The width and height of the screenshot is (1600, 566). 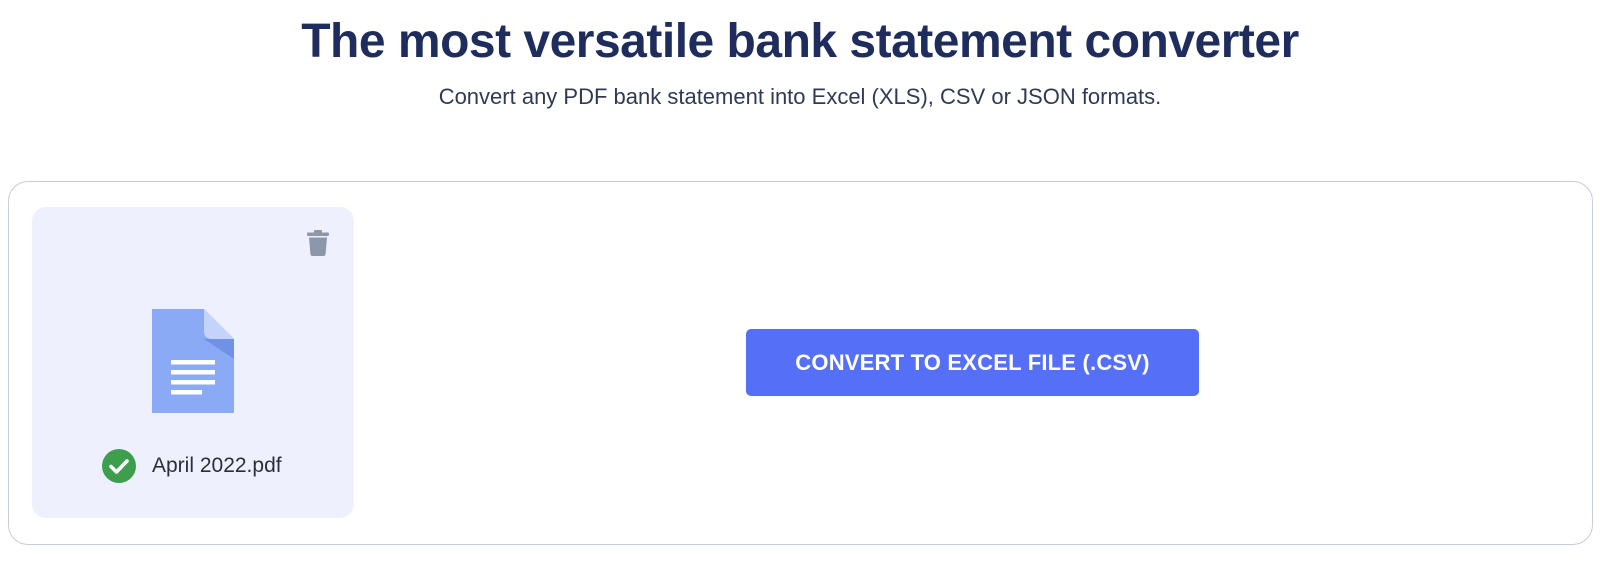 I want to click on file-status: April 2022.pdf, so click(x=192, y=466).